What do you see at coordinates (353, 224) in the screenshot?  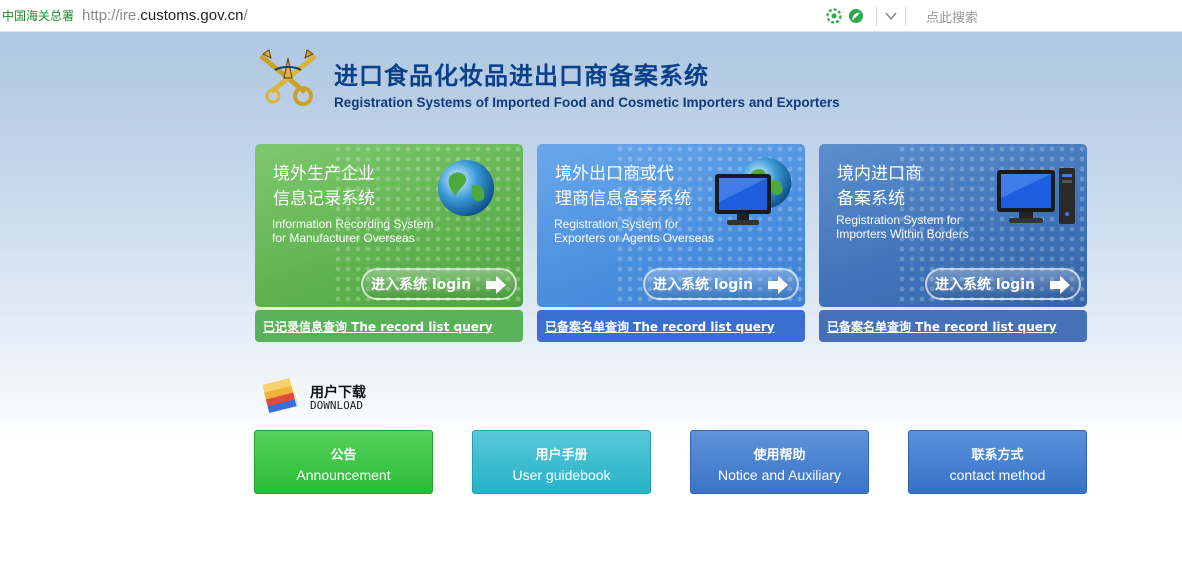 I see `card-desc-line: Information Recording System` at bounding box center [353, 224].